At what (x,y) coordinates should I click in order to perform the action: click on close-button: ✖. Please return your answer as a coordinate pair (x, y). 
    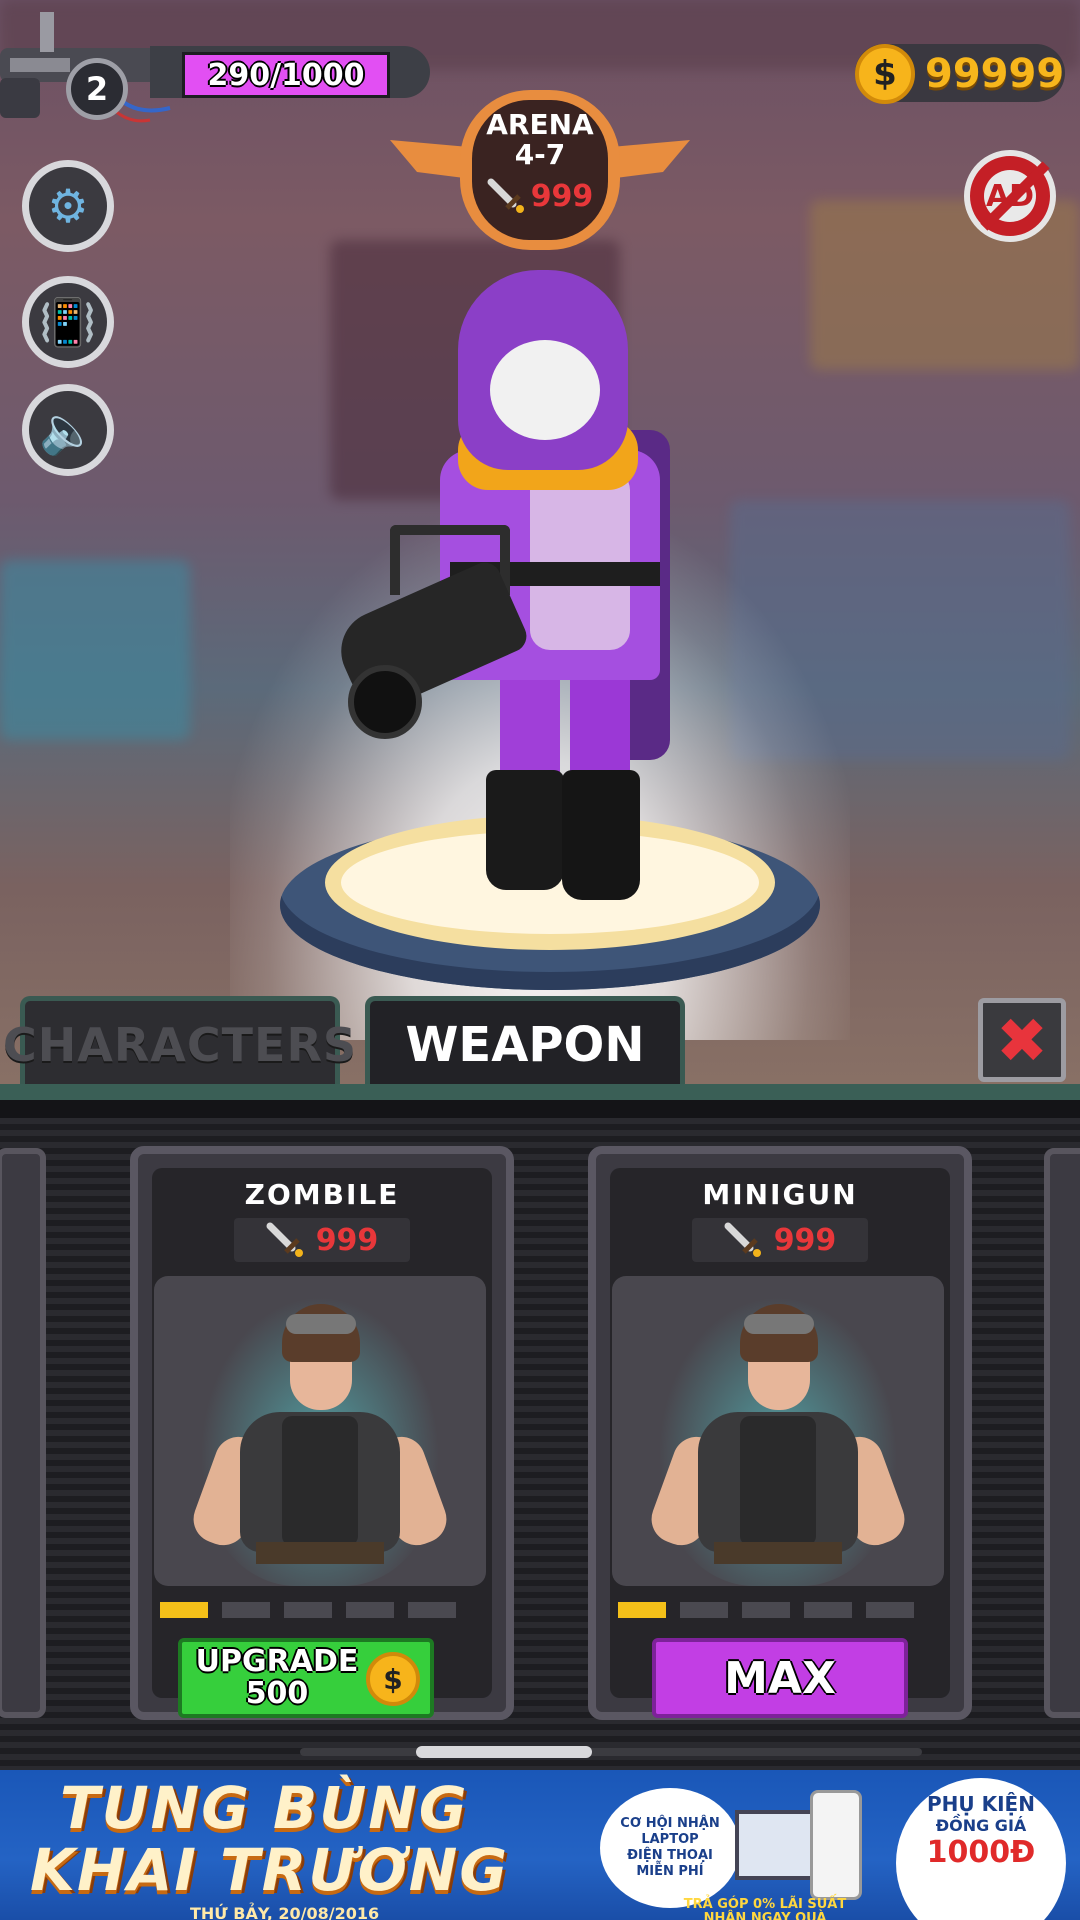
    Looking at the image, I should click on (1022, 1040).